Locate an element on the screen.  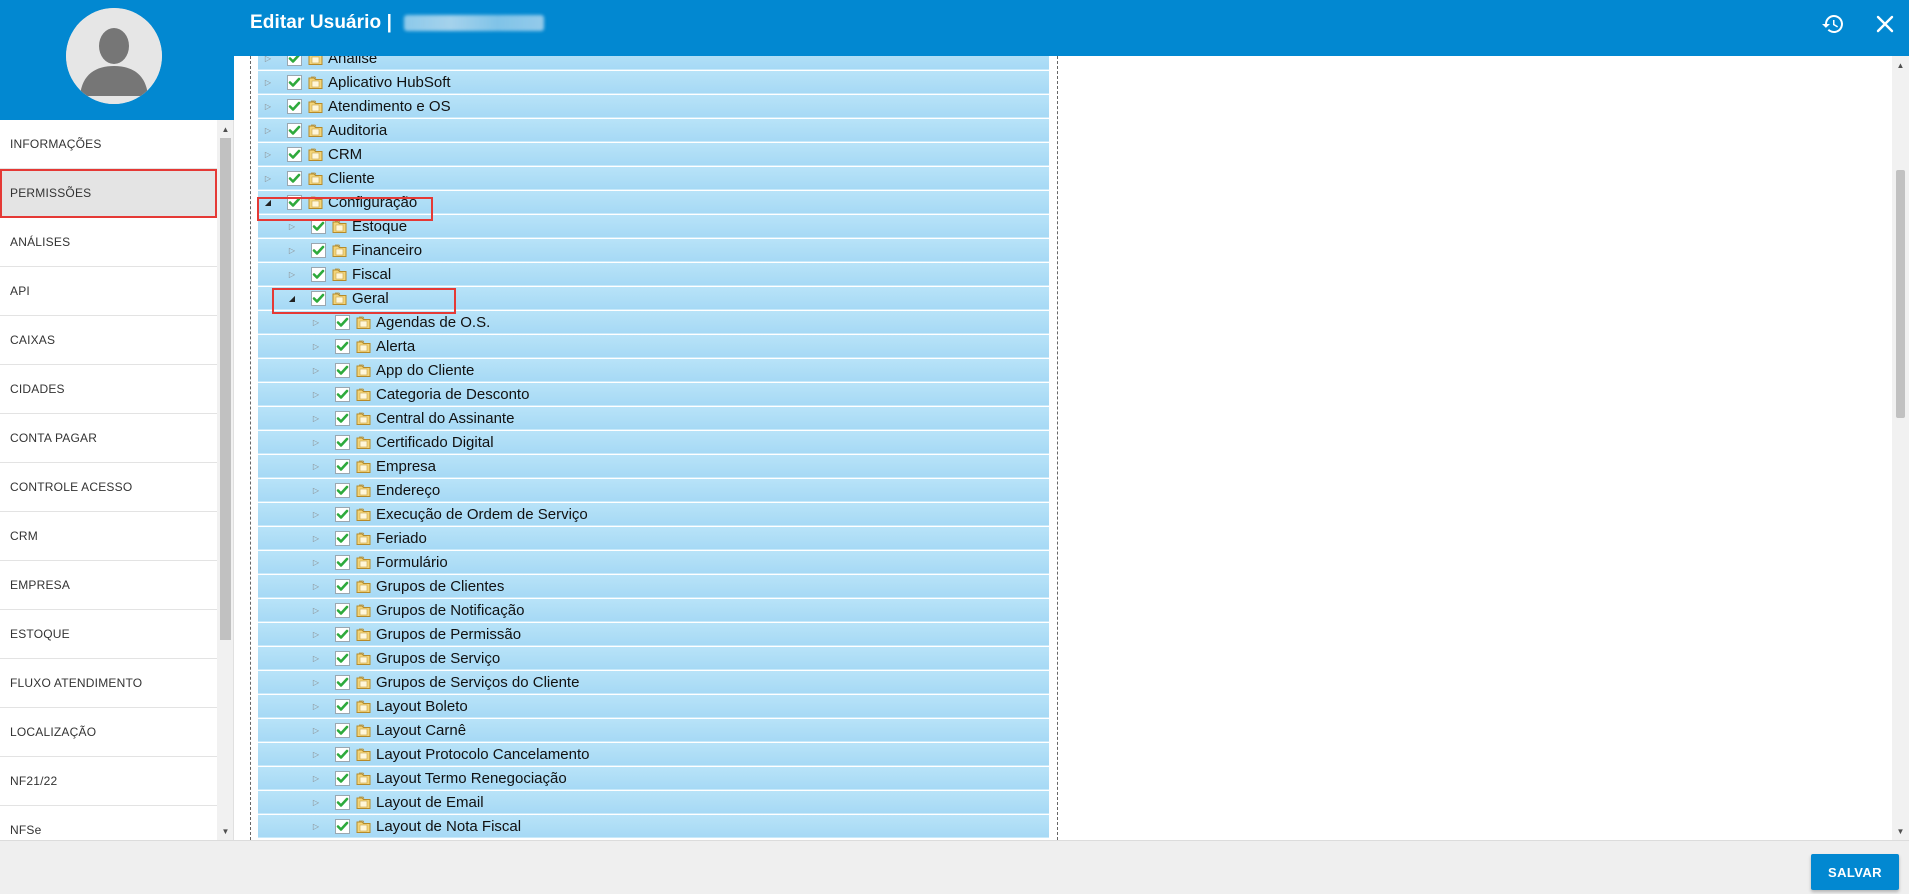
tree-row: ▷ Análise is located at coordinates (653, 63).